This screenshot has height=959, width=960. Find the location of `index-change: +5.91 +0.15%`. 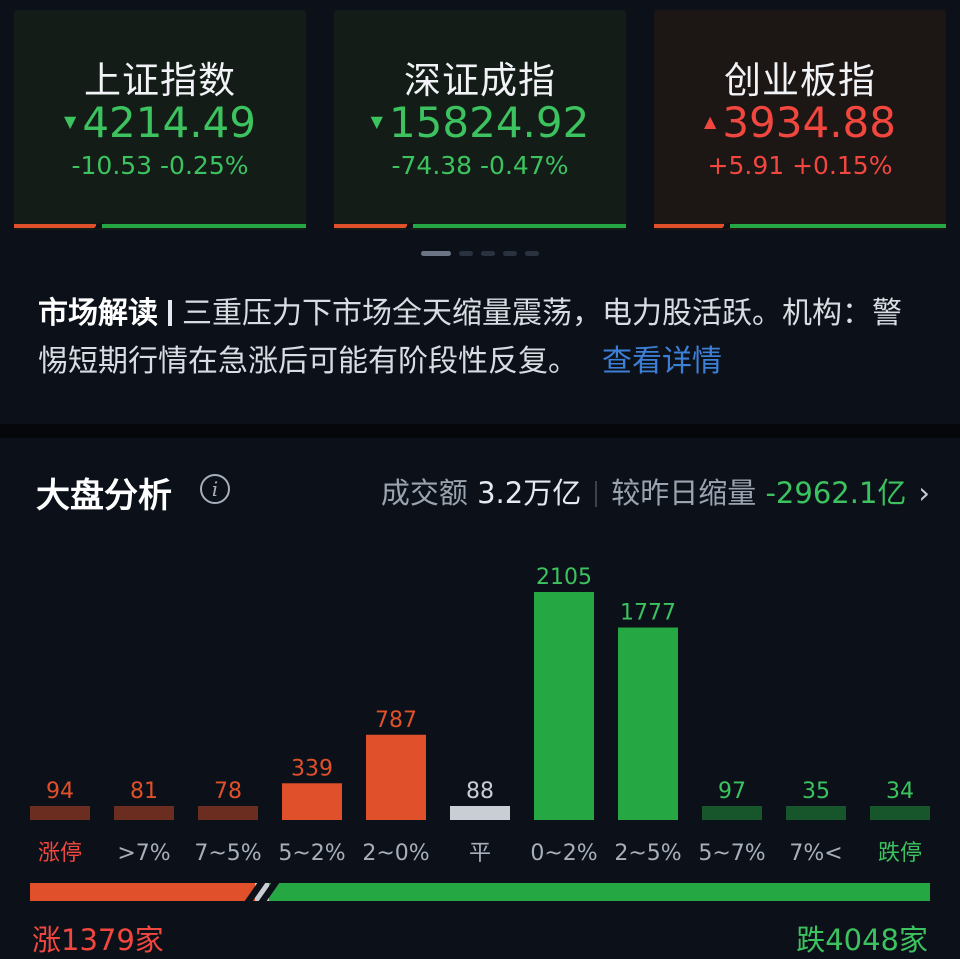

index-change: +5.91 +0.15% is located at coordinates (800, 165).